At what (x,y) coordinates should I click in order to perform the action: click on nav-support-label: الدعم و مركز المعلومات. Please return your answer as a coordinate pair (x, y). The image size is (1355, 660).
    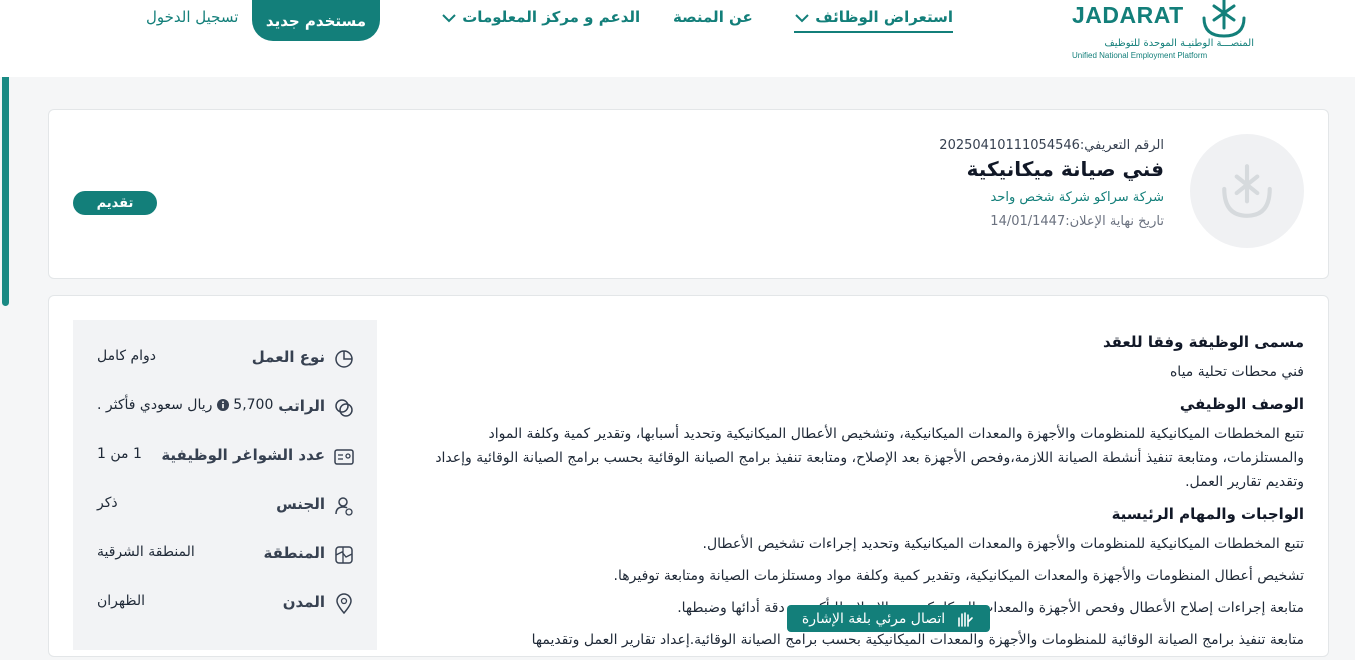
    Looking at the image, I should click on (551, 17).